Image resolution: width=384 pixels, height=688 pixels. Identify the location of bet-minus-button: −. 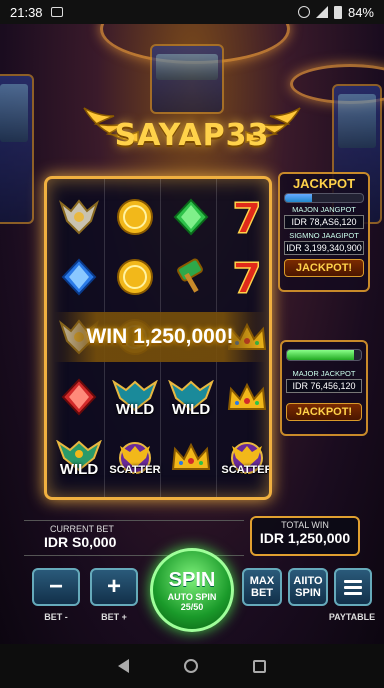
(56, 587).